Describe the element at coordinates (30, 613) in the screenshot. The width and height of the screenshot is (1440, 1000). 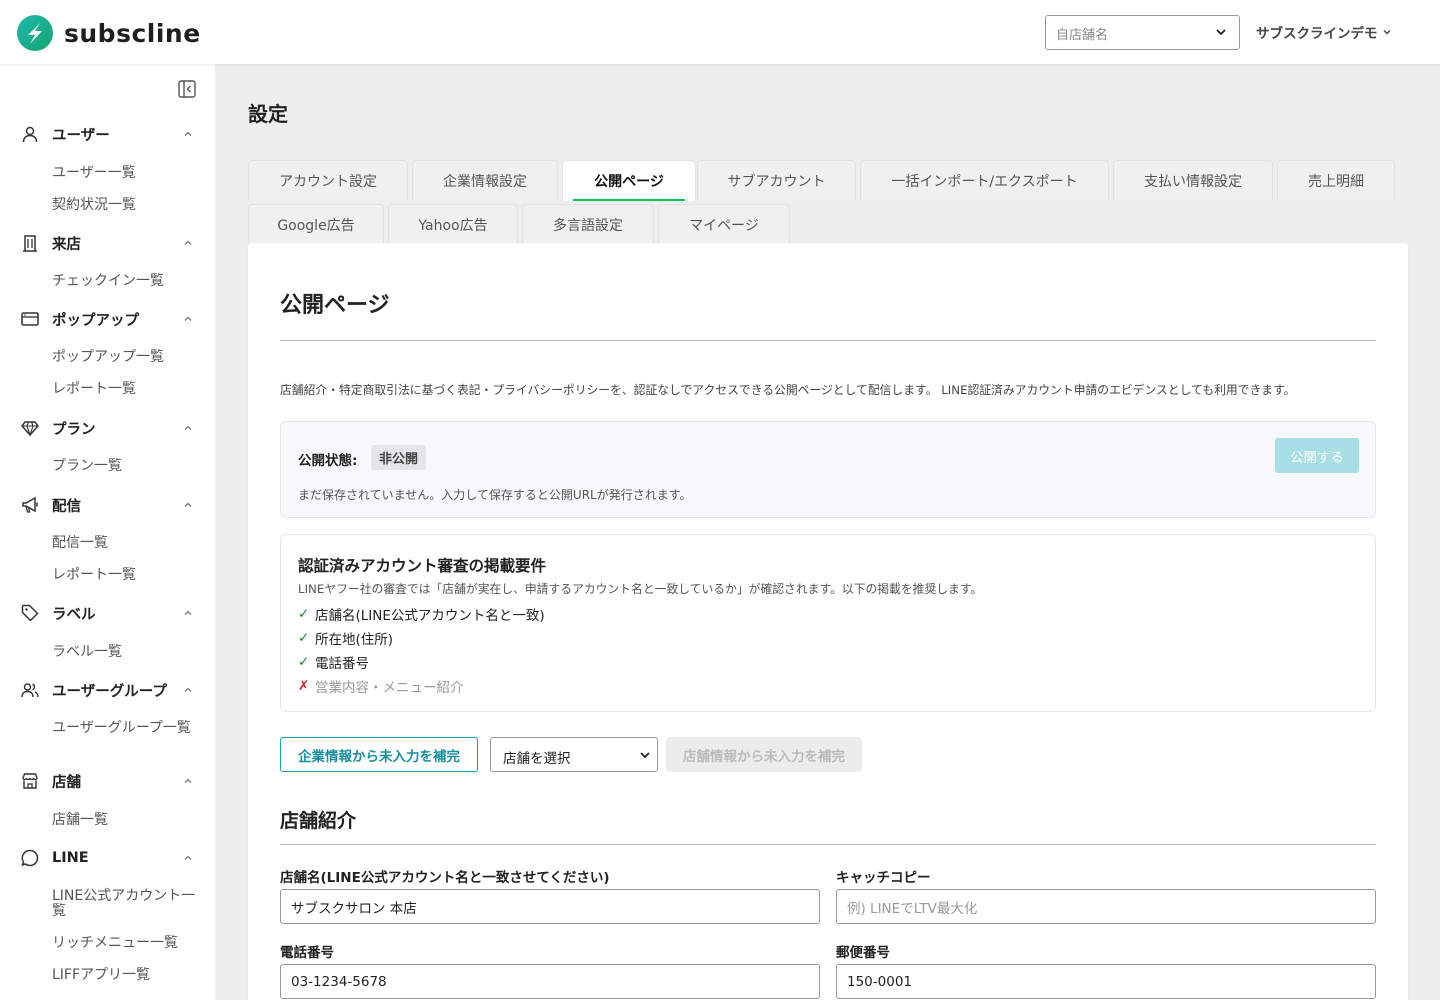
I see `tag-icon` at that location.